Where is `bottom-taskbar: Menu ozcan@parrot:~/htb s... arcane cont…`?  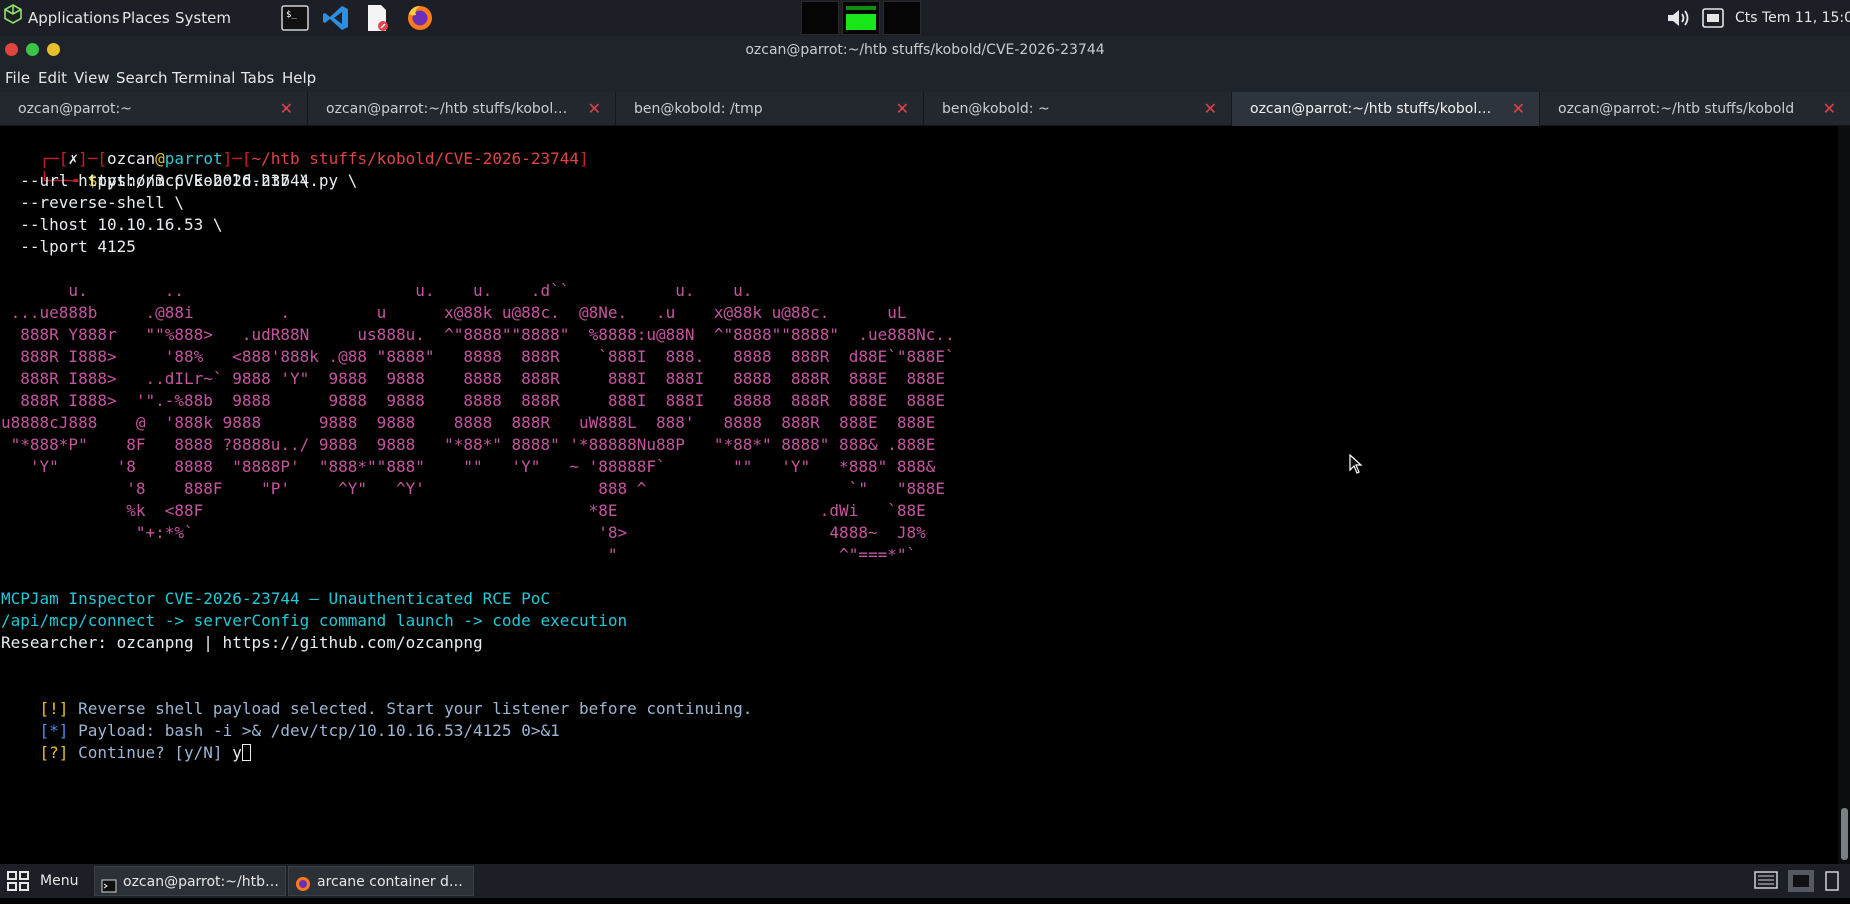
bottom-taskbar: Menu ozcan@parrot:~/htb s... arcane cont… is located at coordinates (925, 881).